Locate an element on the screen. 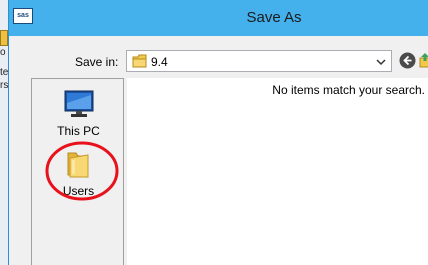 This screenshot has height=265, width=428. save-in-dropdown: 9.4 is located at coordinates (259, 61).